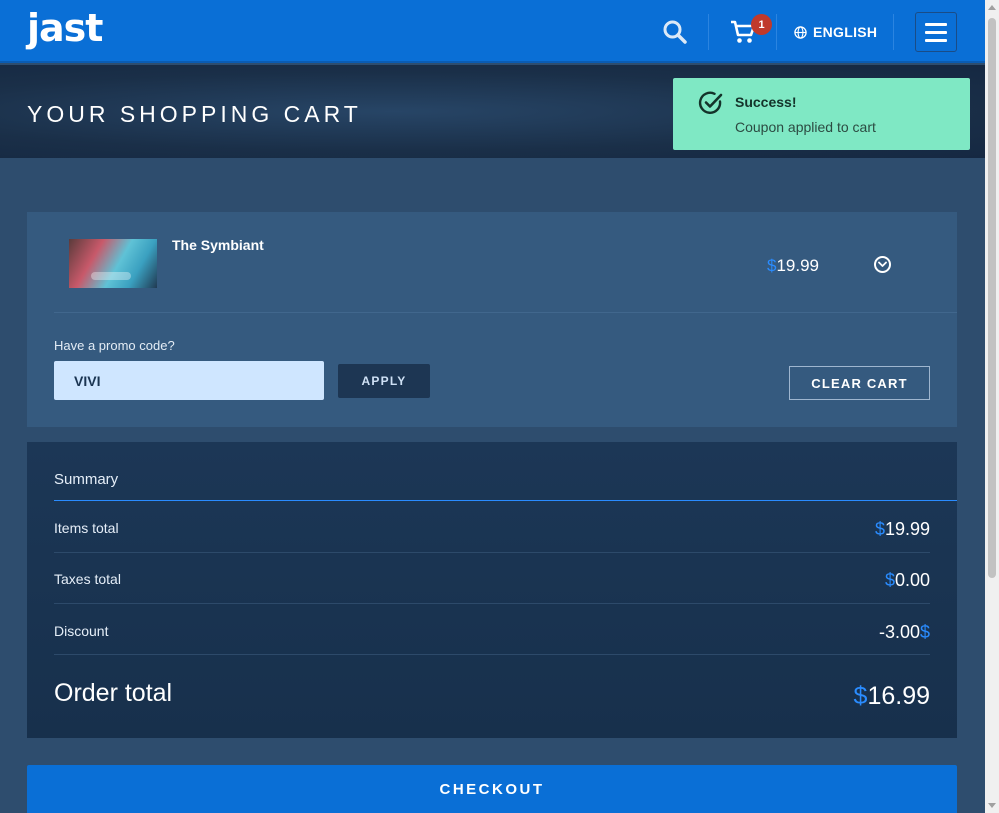 The height and width of the screenshot is (813, 999). What do you see at coordinates (992, 298) in the screenshot?
I see `scrollbar-thumb` at bounding box center [992, 298].